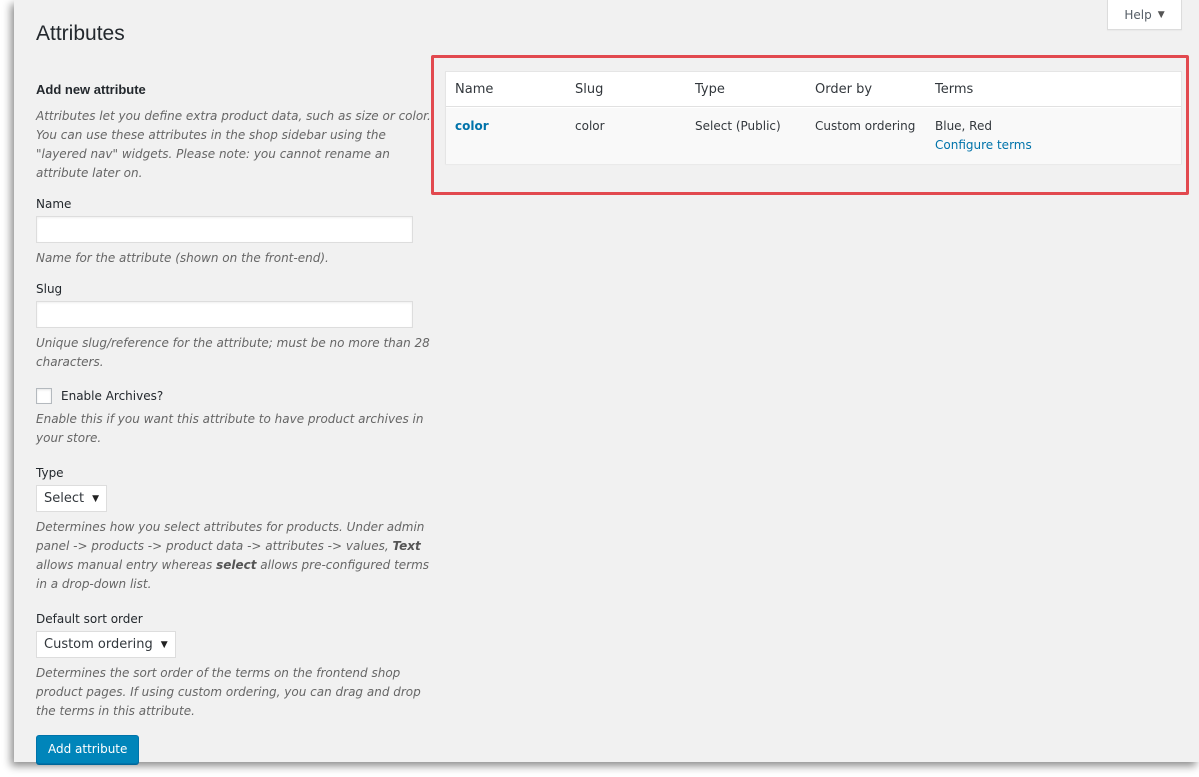  Describe the element at coordinates (236, 565) in the screenshot. I see `type-help-bold-select: select` at that location.